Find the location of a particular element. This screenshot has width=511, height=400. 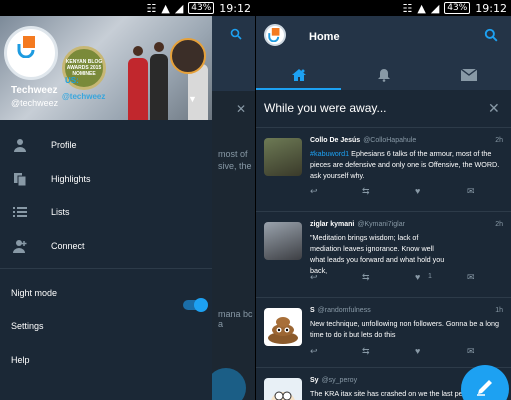

tweet-author: Sy @sy_peroy is located at coordinates (333, 380).